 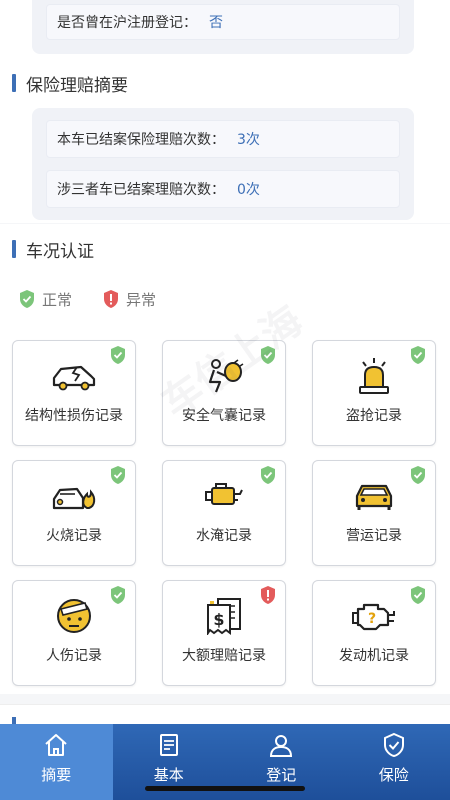 What do you see at coordinates (141, 140) in the screenshot?
I see `row-label: 本车已结案保险理赔次数：` at bounding box center [141, 140].